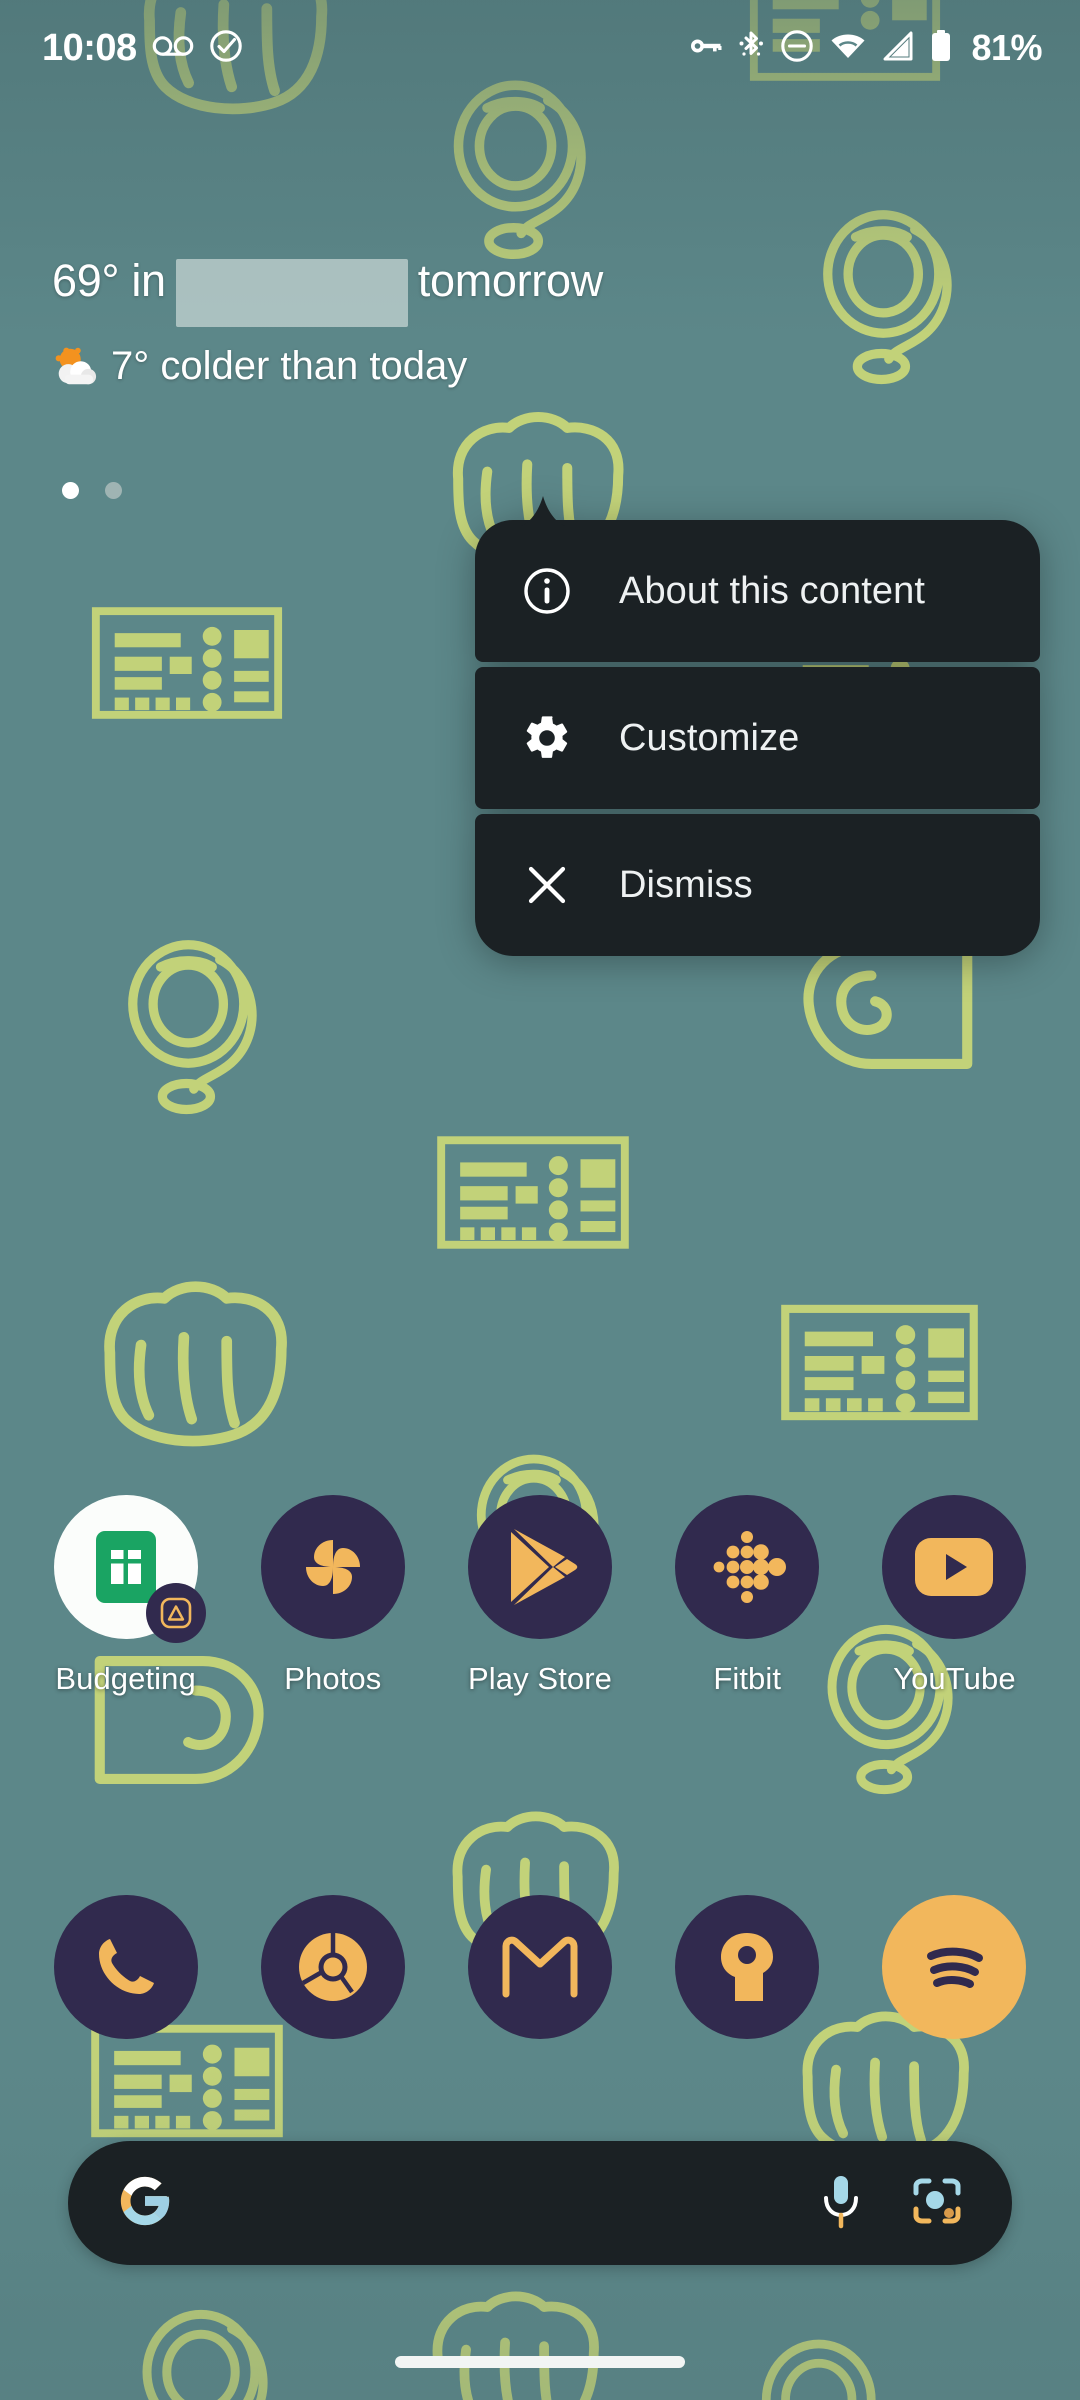 The image size is (1080, 2400). What do you see at coordinates (751, 48) in the screenshot?
I see `bluetooth-icon` at bounding box center [751, 48].